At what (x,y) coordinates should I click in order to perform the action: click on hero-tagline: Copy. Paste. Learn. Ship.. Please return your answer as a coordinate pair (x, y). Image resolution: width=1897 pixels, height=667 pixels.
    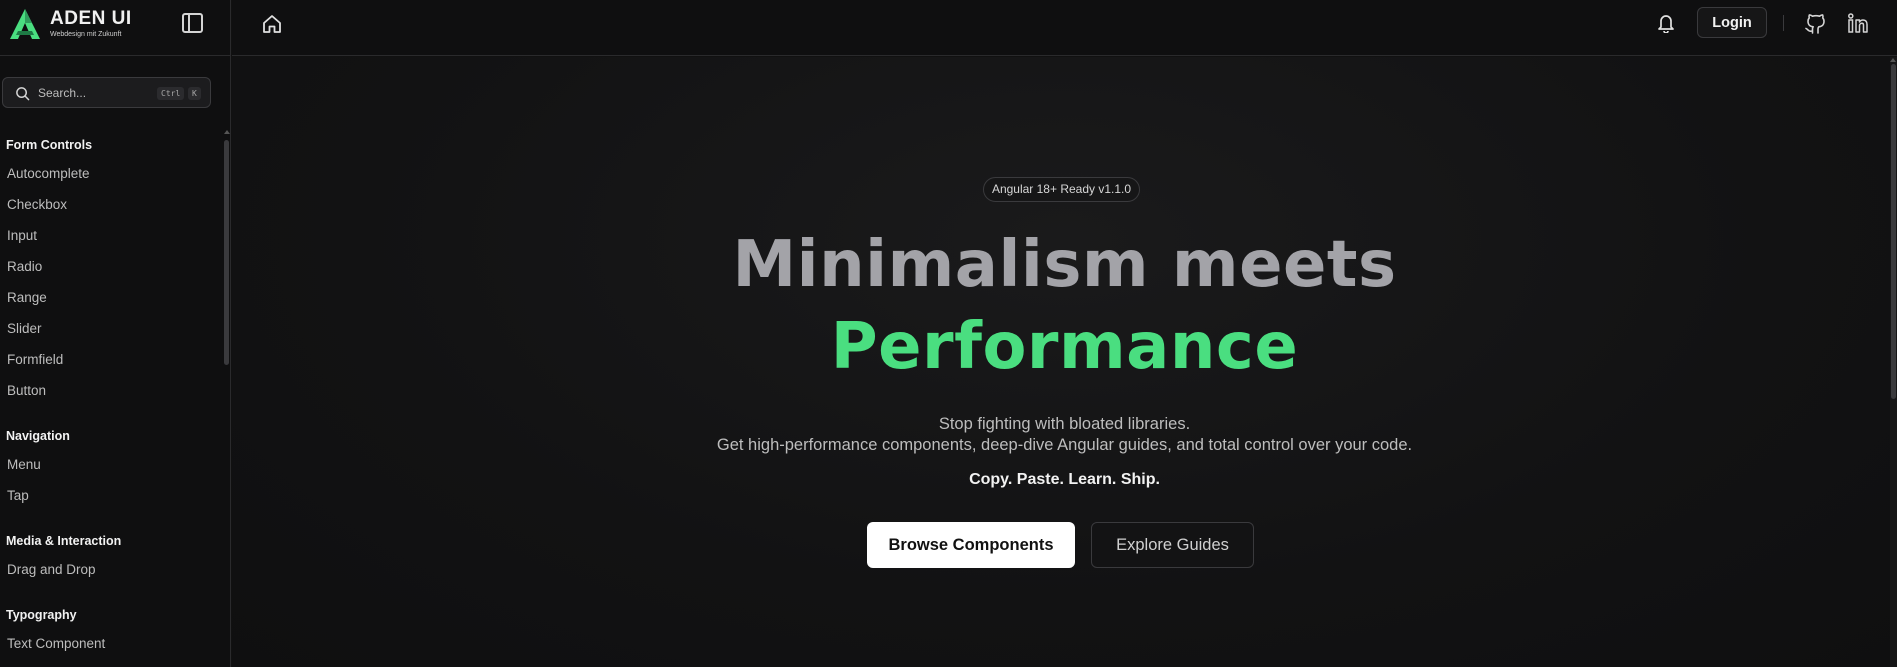
    Looking at the image, I should click on (1064, 479).